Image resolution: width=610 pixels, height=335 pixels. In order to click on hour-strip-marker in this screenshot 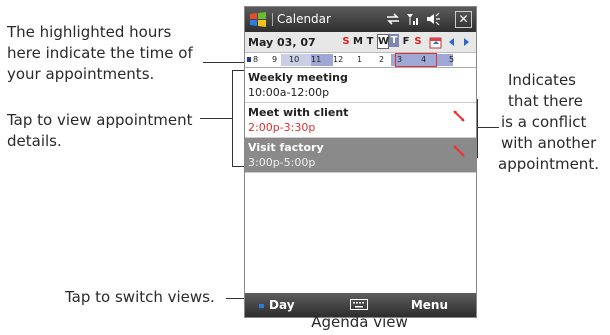, I will do `click(249, 59)`.